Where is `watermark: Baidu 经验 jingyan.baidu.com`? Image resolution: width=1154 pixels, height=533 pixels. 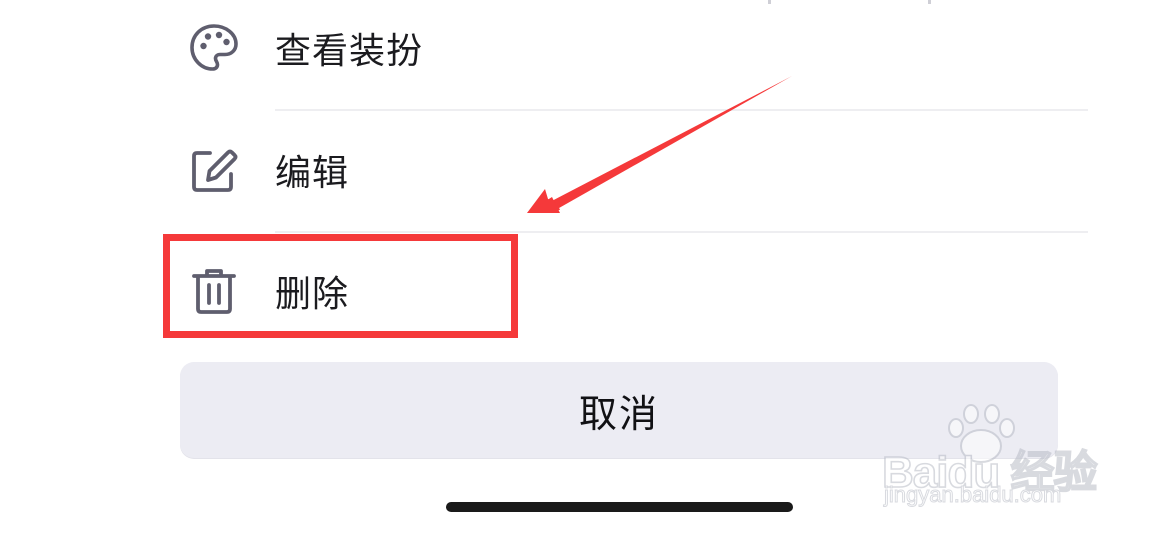 watermark: Baidu 经验 jingyan.baidu.com is located at coordinates (1000, 455).